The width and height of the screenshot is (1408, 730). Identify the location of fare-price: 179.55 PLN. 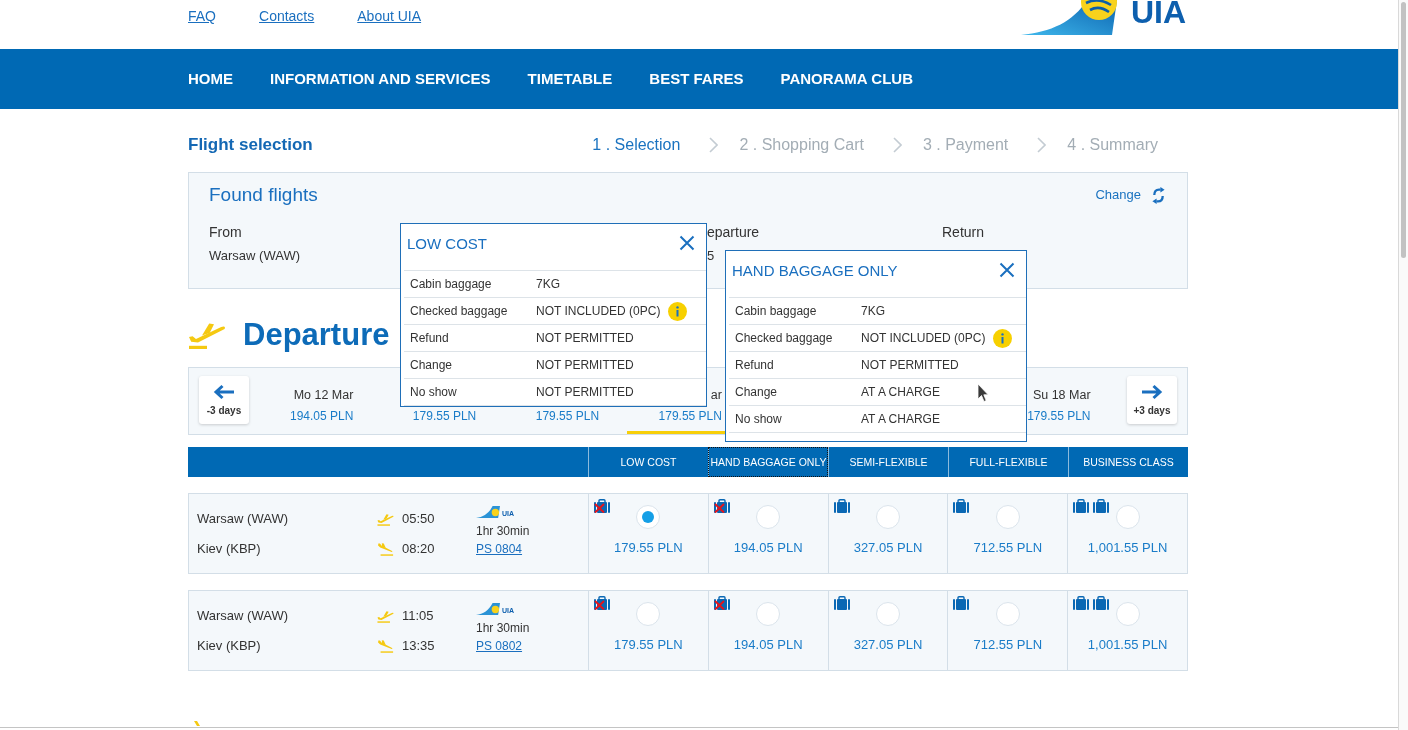
(648, 548).